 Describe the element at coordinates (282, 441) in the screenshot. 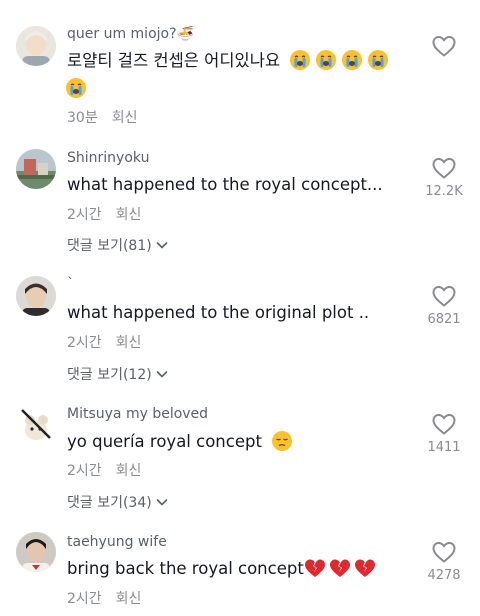

I see `pensive-face-emoji` at that location.